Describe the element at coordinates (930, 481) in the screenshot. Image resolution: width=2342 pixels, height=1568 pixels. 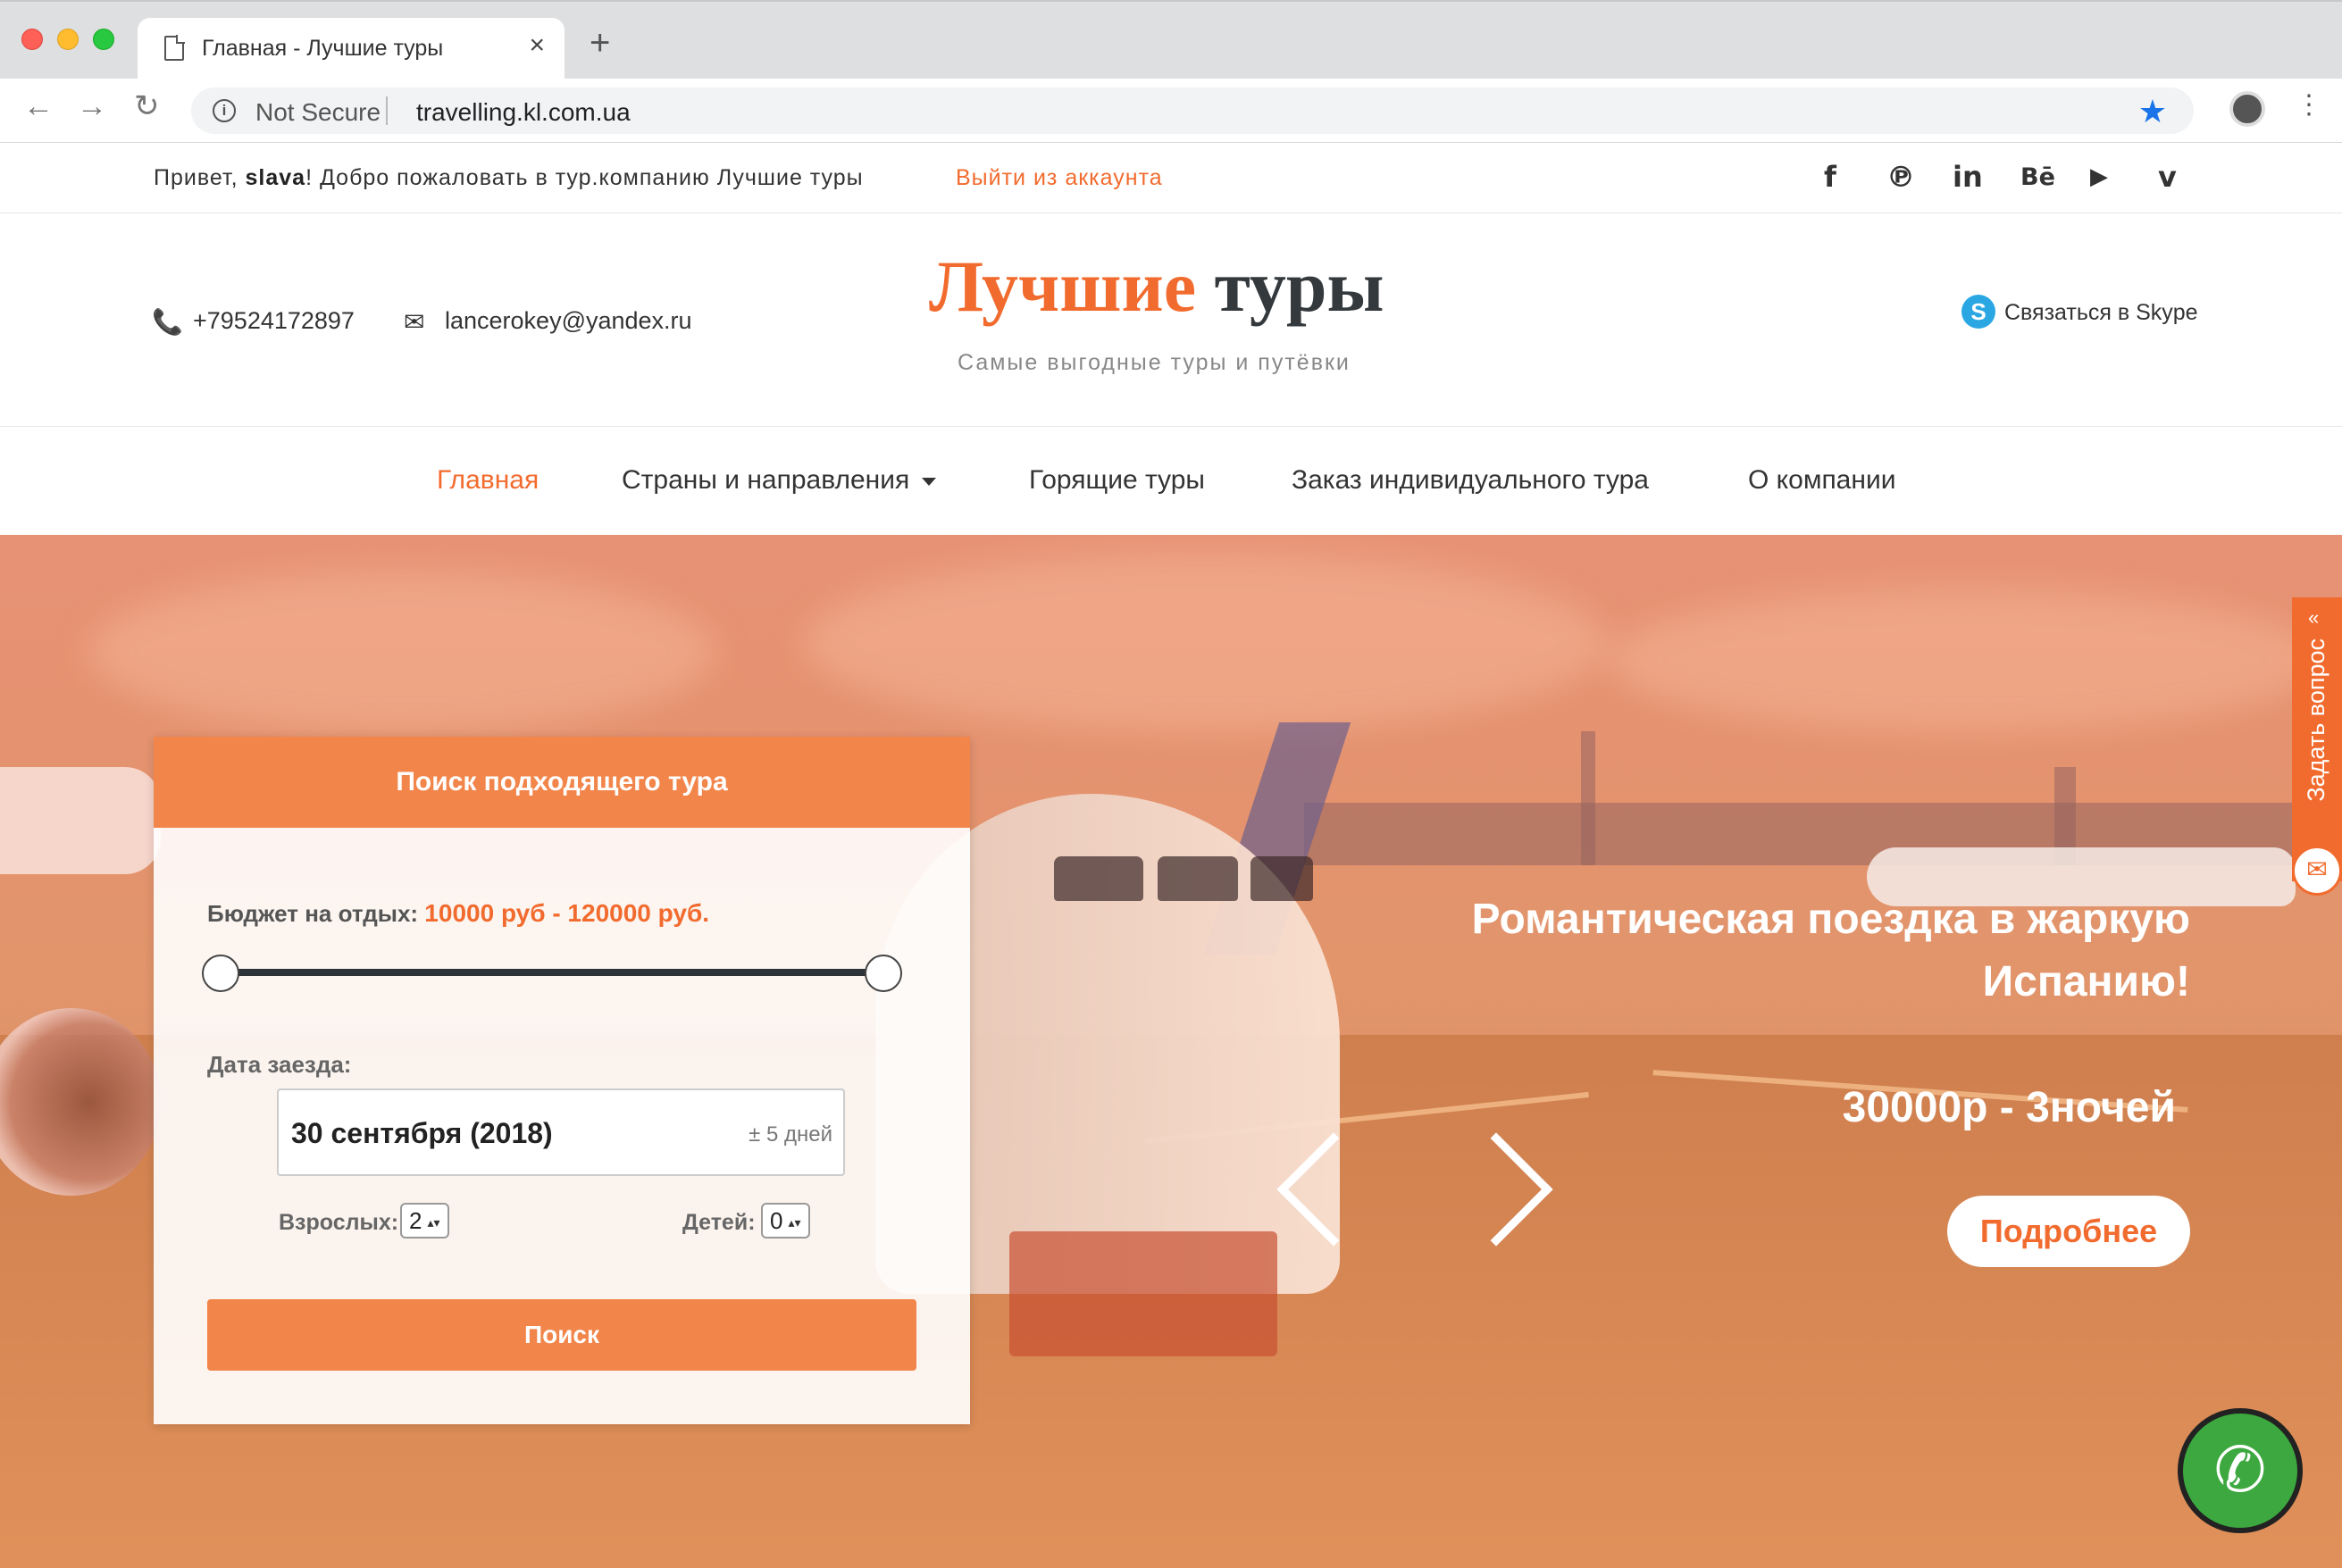
I see `caret-down-icon` at that location.